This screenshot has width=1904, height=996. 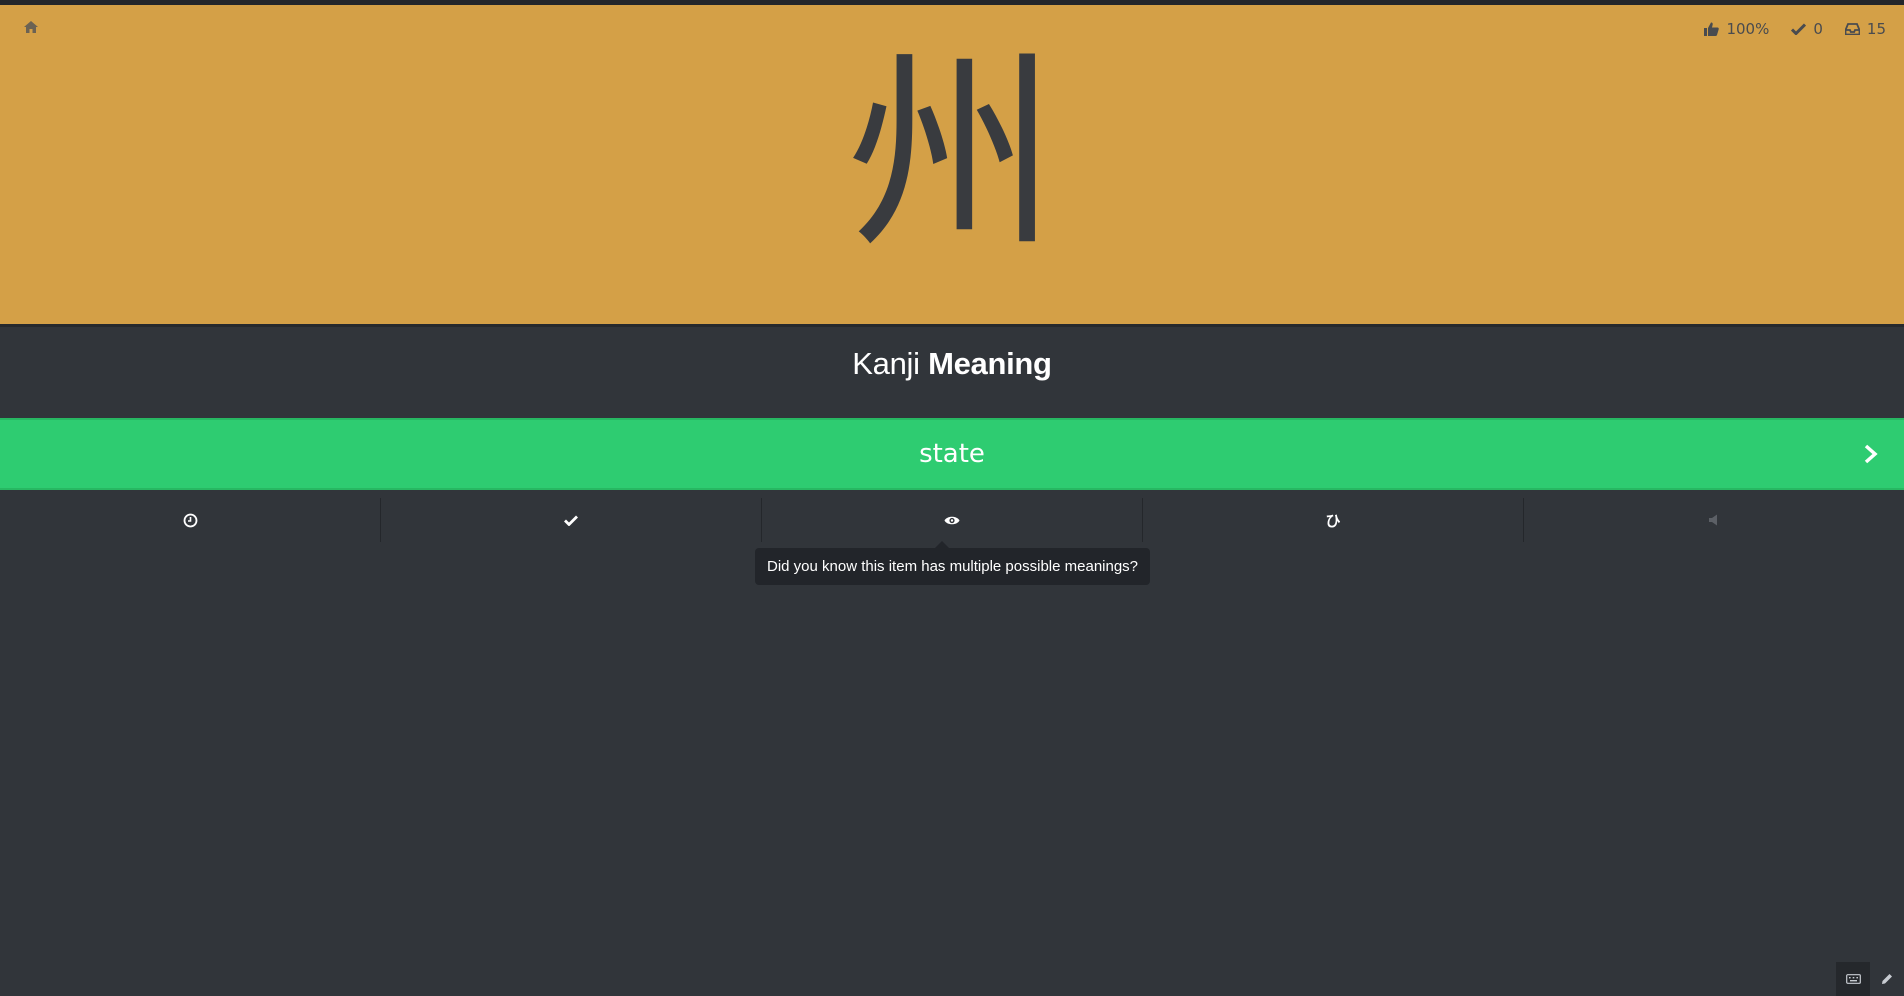 I want to click on home-button, so click(x=31, y=27).